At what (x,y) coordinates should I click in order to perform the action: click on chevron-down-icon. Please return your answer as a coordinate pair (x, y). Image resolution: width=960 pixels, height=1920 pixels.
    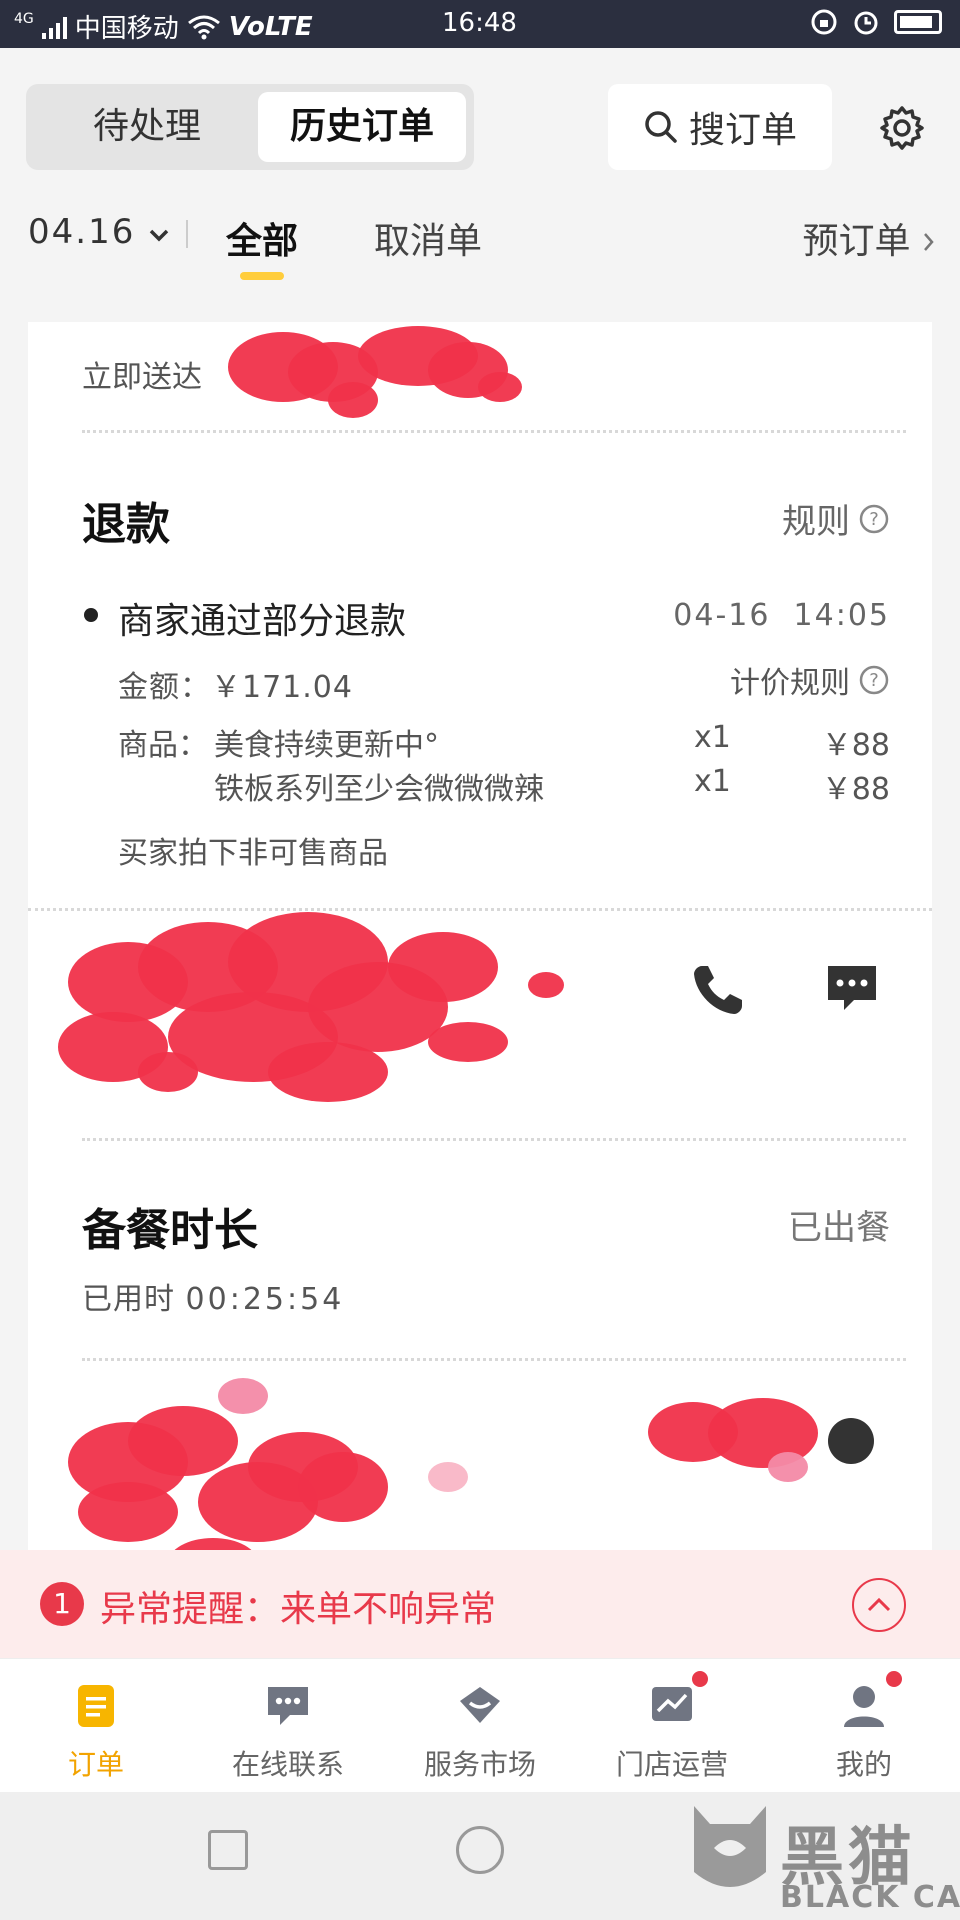
    Looking at the image, I should click on (159, 235).